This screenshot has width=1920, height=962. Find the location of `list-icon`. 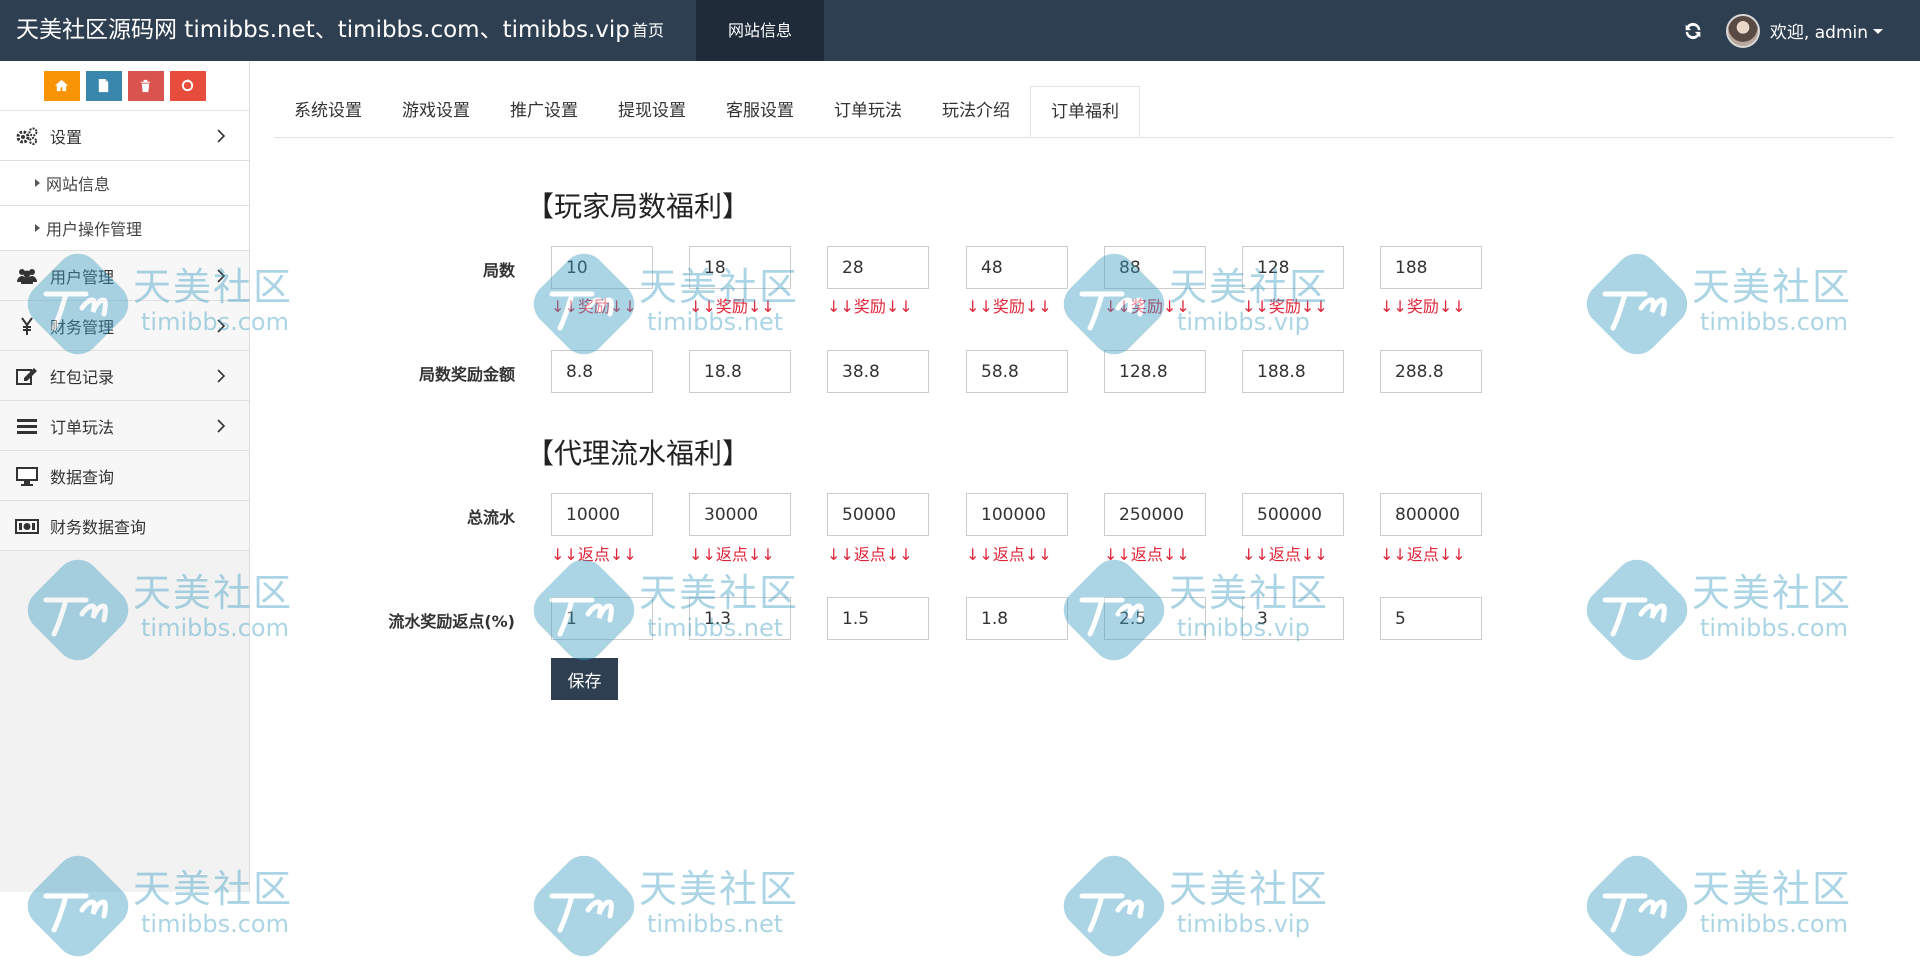

list-icon is located at coordinates (27, 426).